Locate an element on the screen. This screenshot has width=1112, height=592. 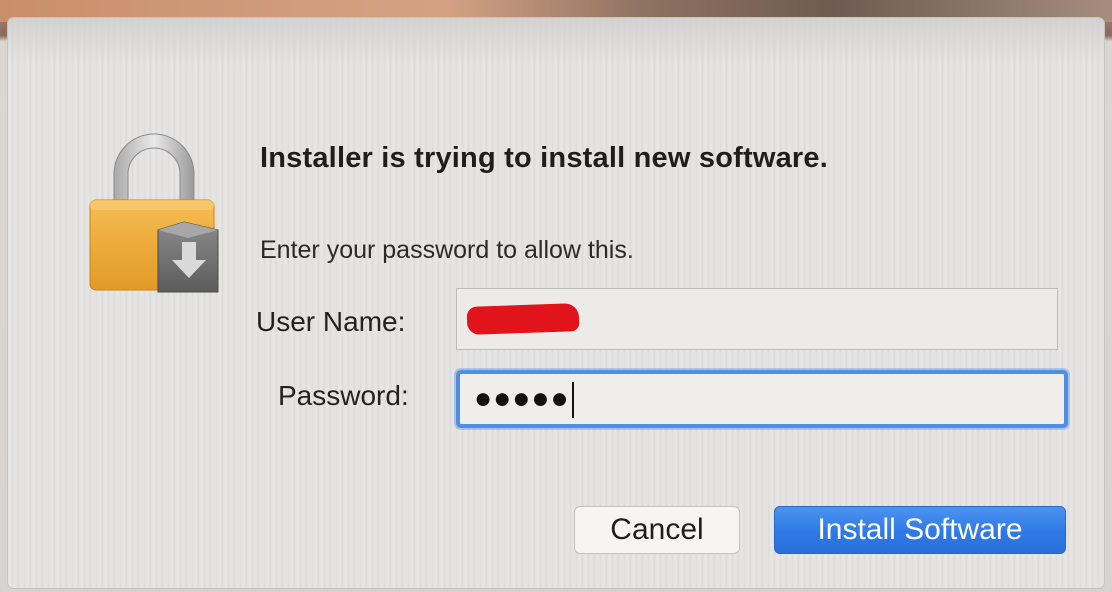
password-value: ●●●●● is located at coordinates (522, 398).